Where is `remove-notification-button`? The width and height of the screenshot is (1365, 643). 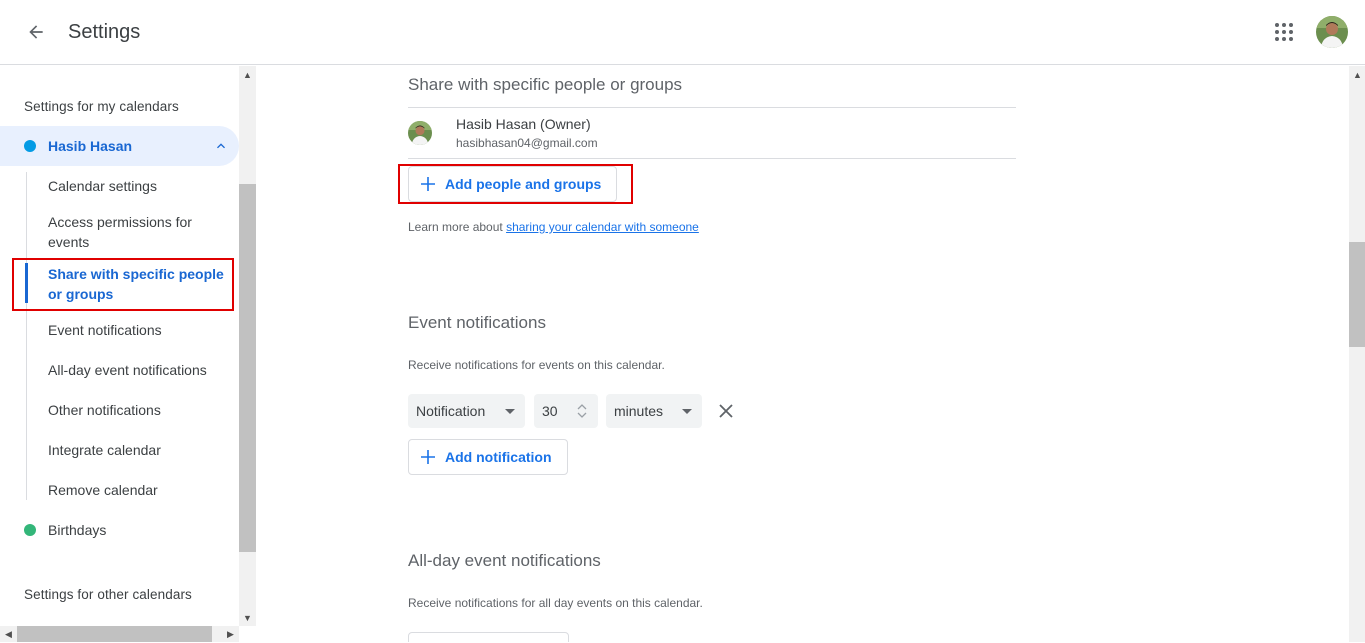 remove-notification-button is located at coordinates (726, 411).